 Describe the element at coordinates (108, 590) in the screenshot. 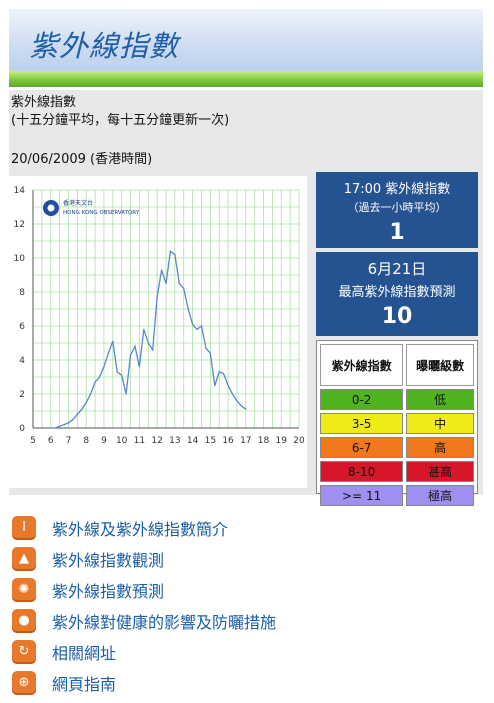

I see `nav-link-label: 紫外線指數預測` at that location.